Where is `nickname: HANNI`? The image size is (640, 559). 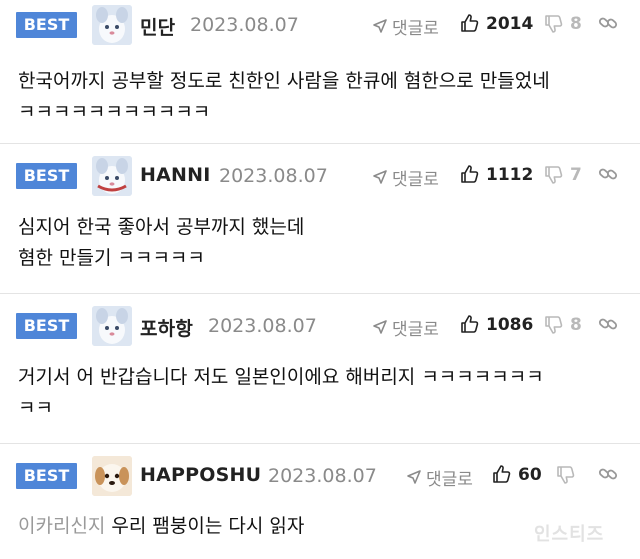 nickname: HANNI is located at coordinates (175, 175).